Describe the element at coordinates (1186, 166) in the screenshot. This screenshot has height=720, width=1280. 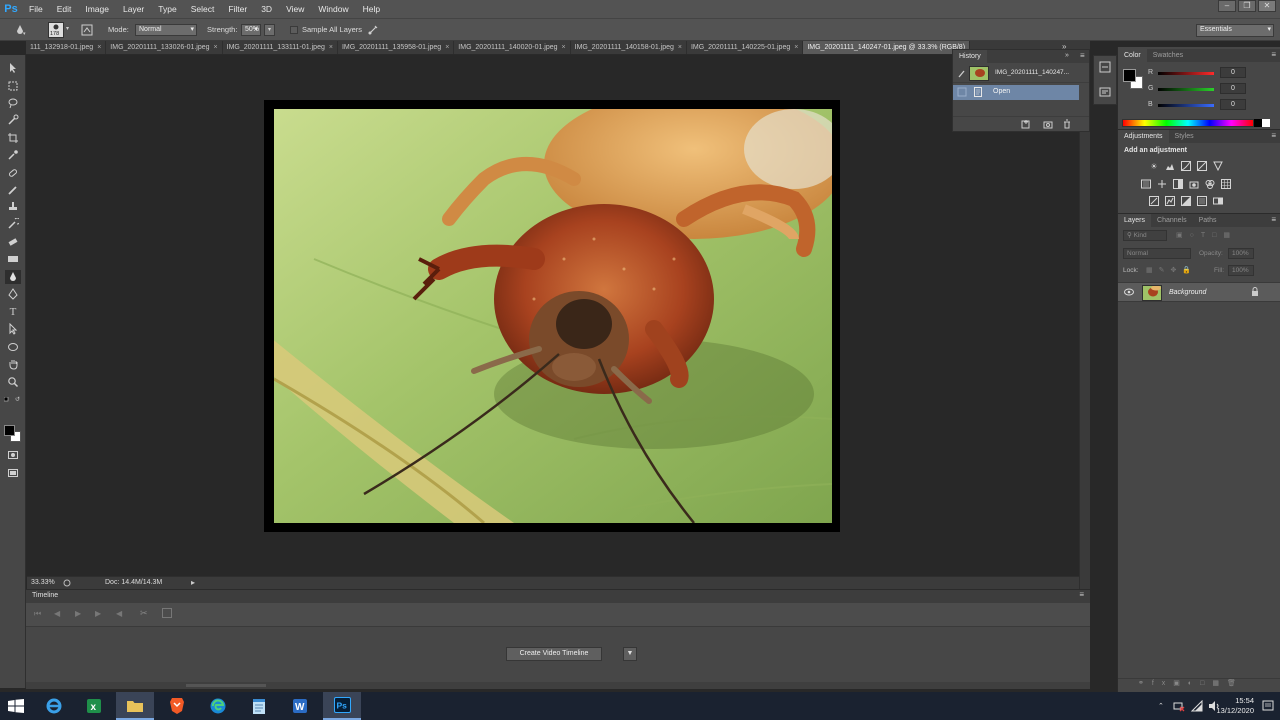
I see `curves-icon` at that location.